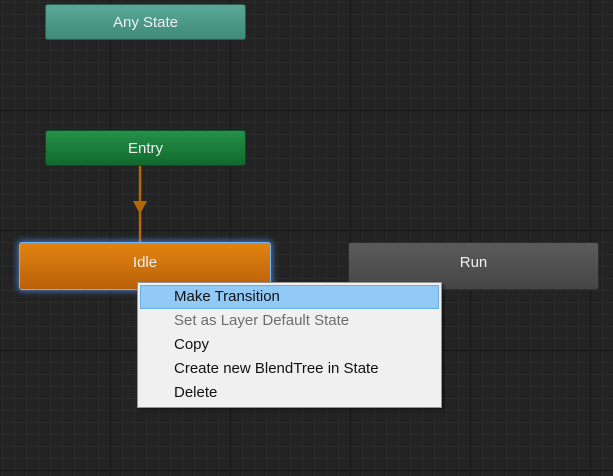  What do you see at coordinates (289, 393) in the screenshot?
I see `menu-item-delete: Delete` at bounding box center [289, 393].